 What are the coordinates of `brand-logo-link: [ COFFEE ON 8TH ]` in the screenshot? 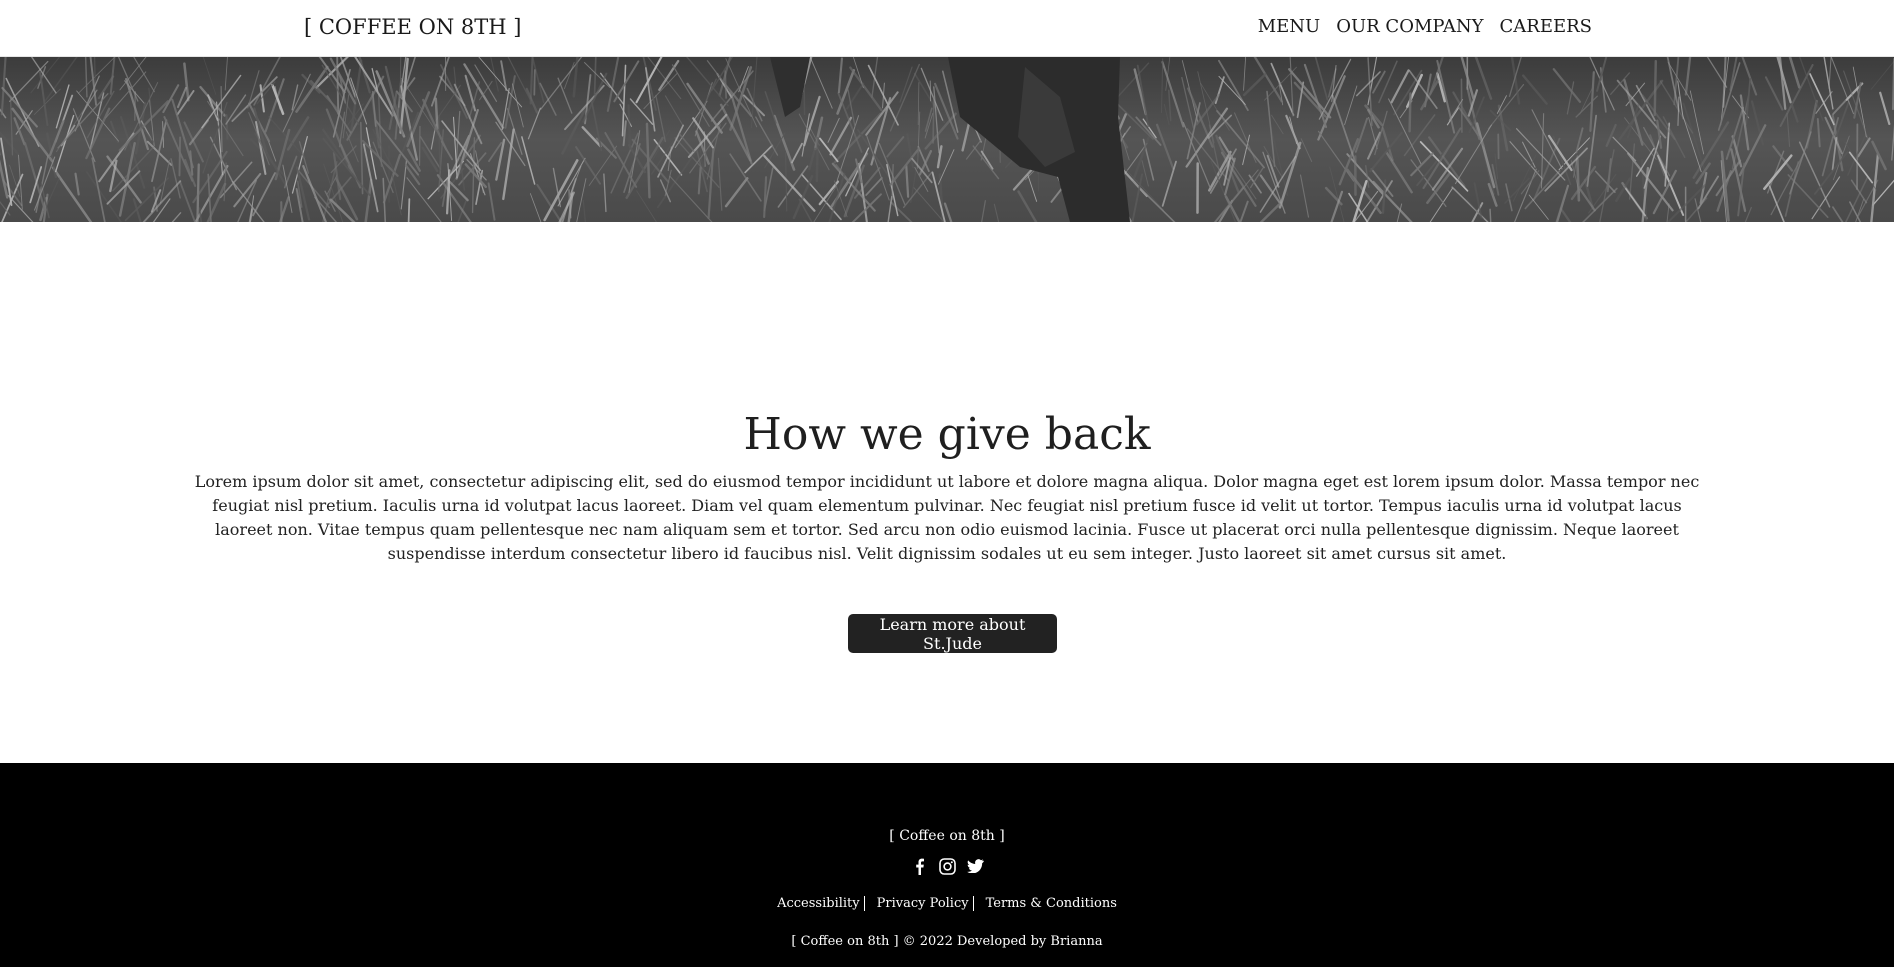 It's located at (412, 27).